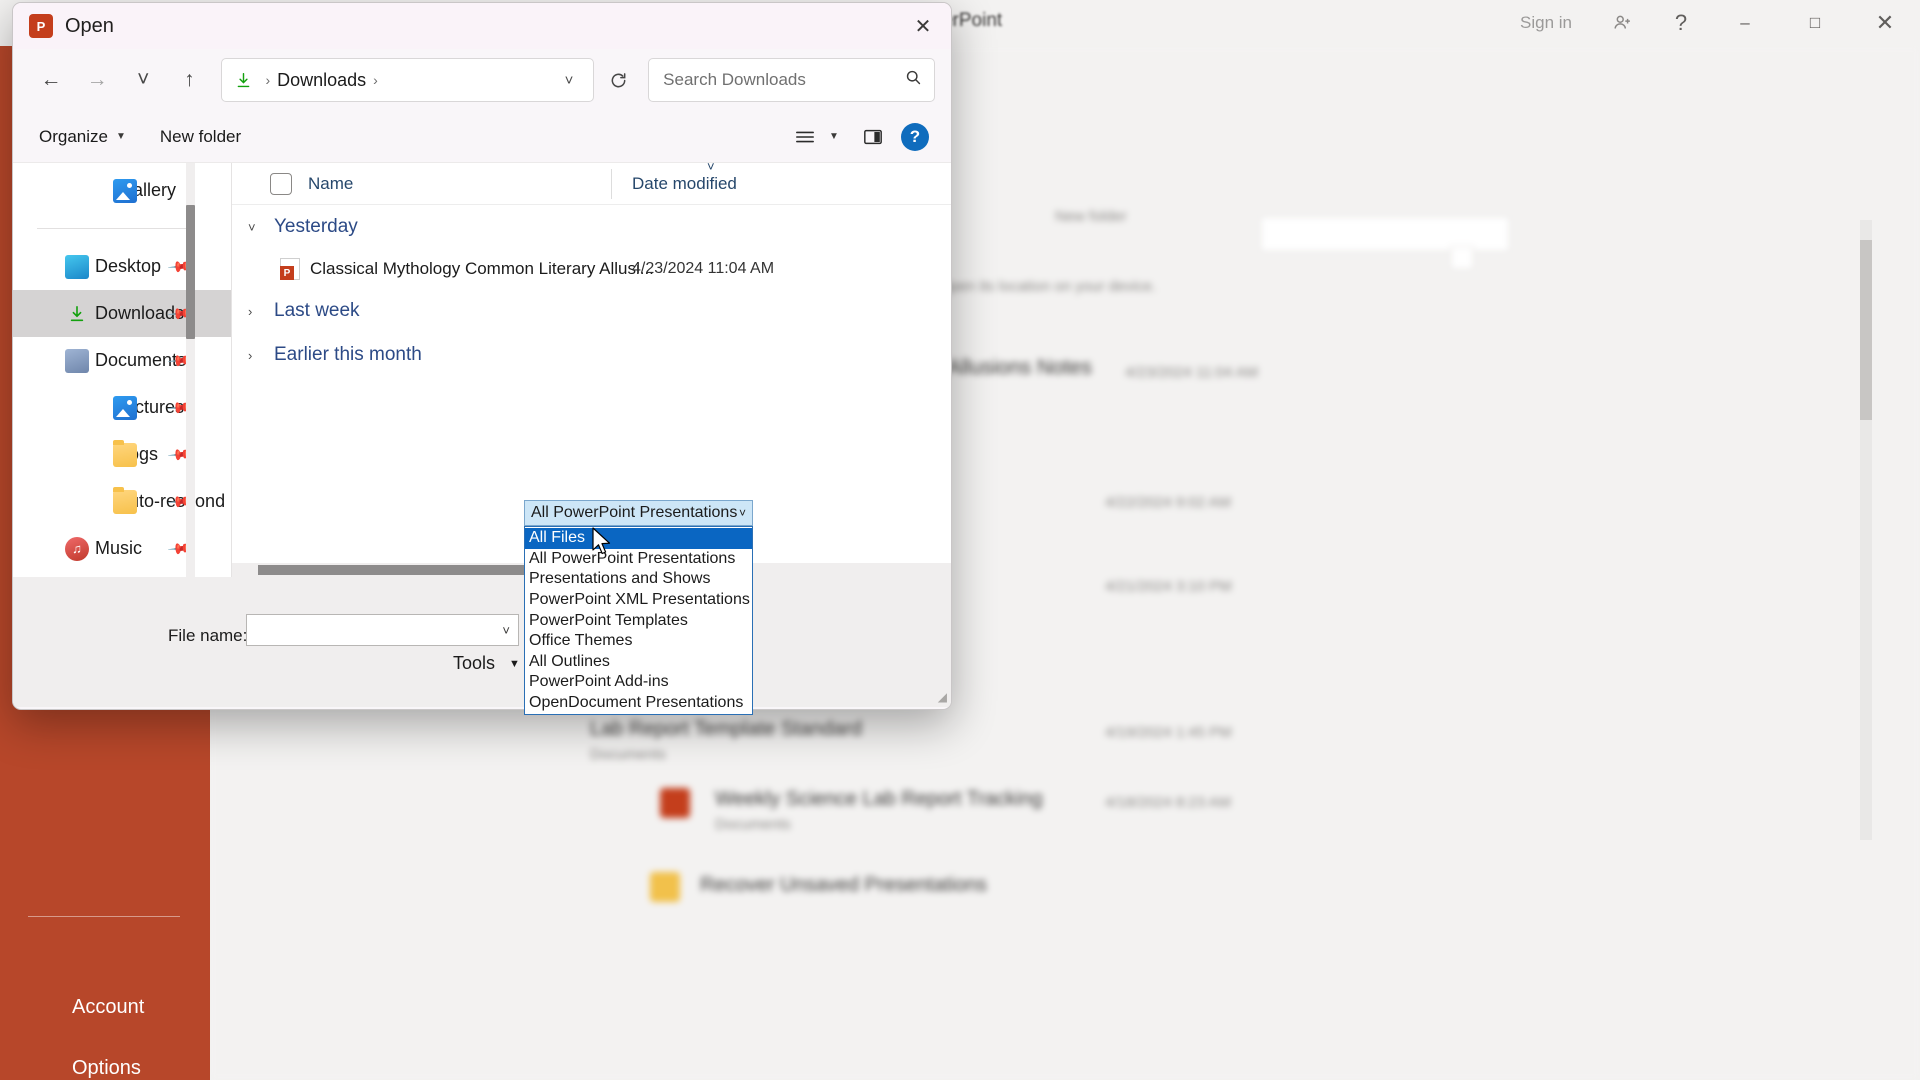 This screenshot has width=1920, height=1080. What do you see at coordinates (317, 310) in the screenshot?
I see `file-group-label: Last week` at bounding box center [317, 310].